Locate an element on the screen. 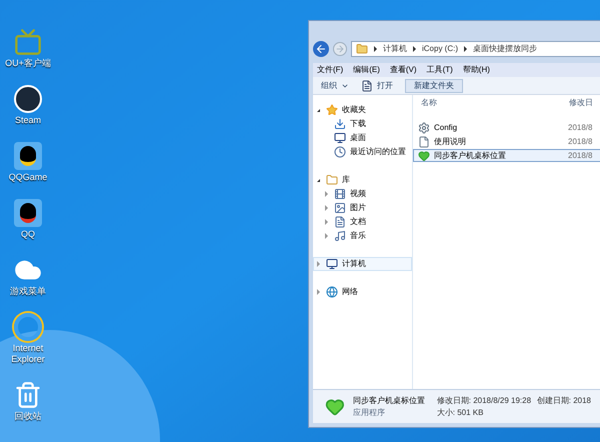  nav-item: 收藏夹 is located at coordinates (362, 110).